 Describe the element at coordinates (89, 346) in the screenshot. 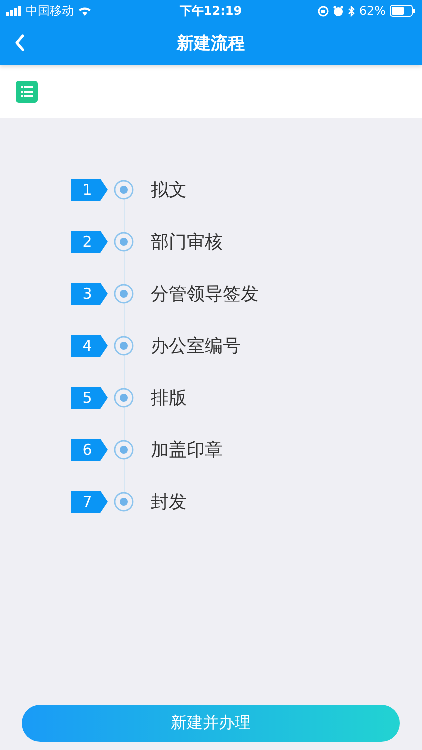

I see `step-number: 4` at that location.